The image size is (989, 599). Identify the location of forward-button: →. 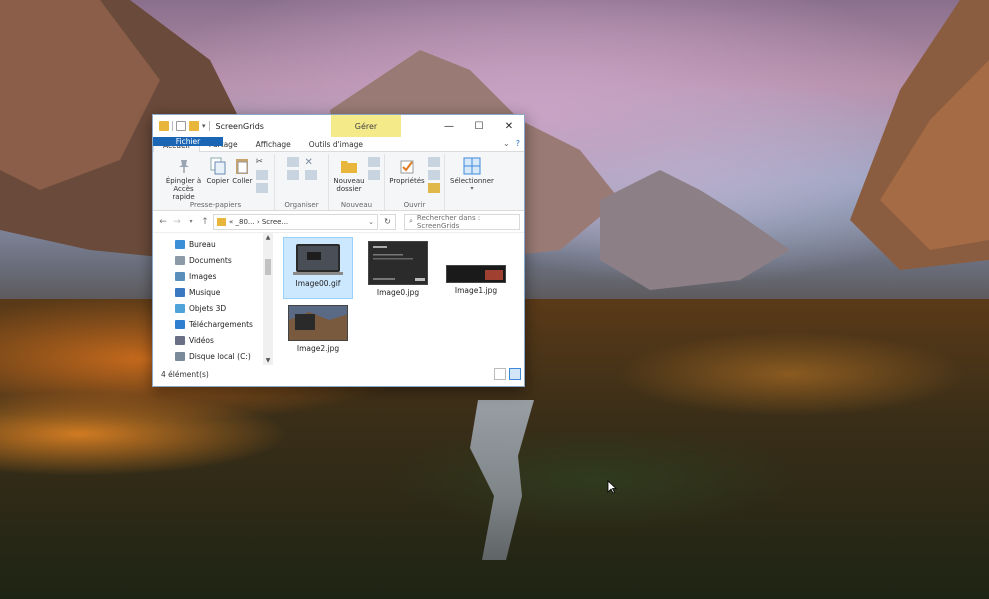
(177, 222).